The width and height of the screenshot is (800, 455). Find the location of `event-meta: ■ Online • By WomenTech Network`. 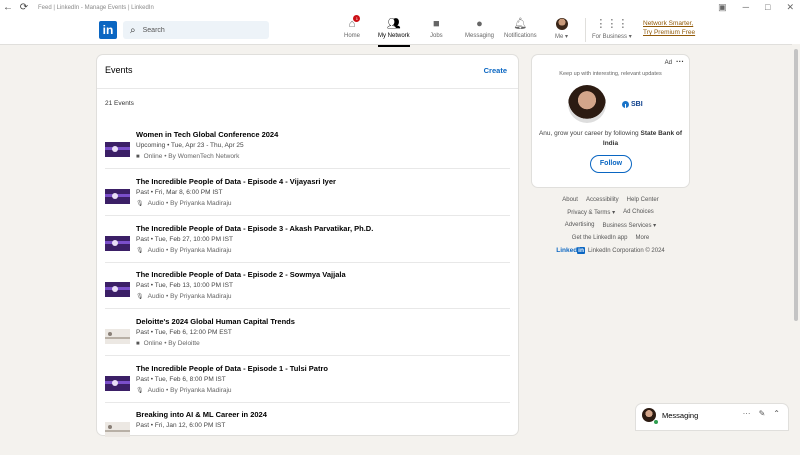

event-meta: ■ Online • By WomenTech Network is located at coordinates (187, 156).